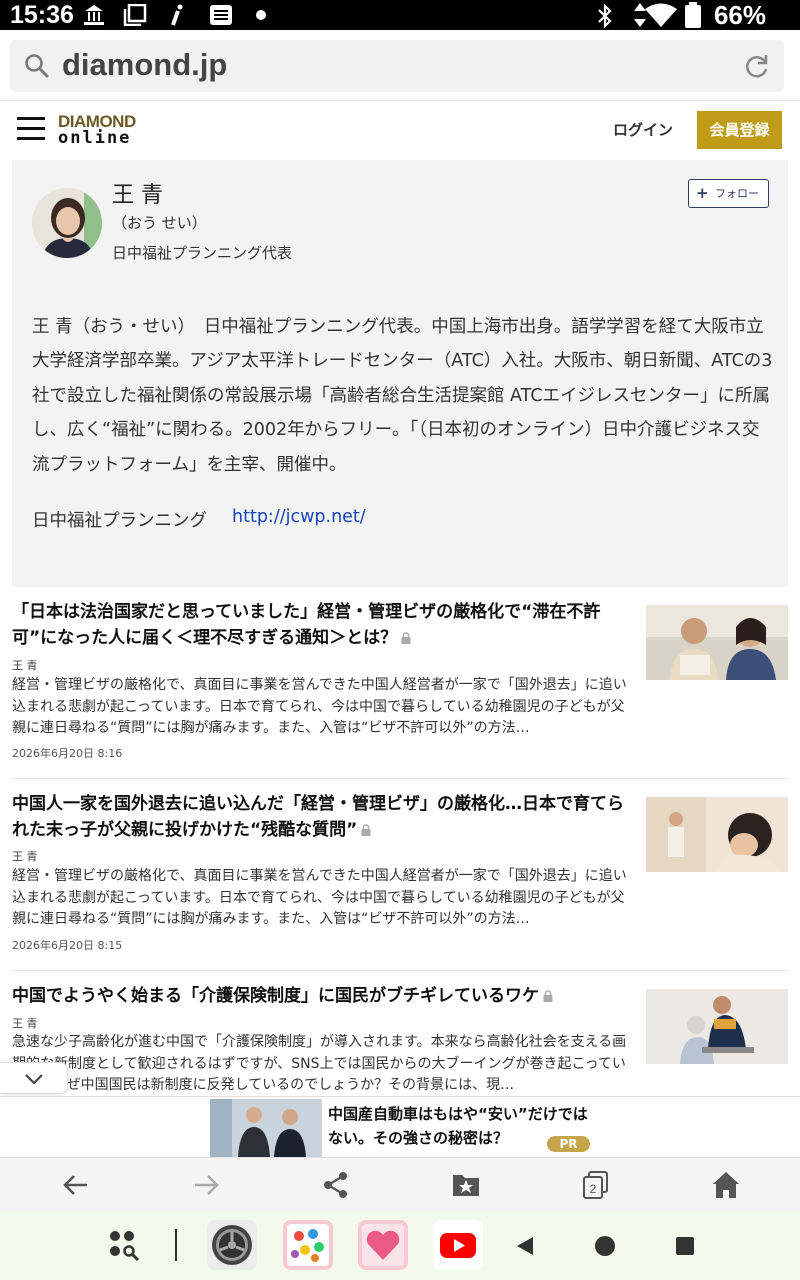 This screenshot has width=800, height=1280. I want to click on article-date: 2026年6月20日 8:15, so click(67, 945).